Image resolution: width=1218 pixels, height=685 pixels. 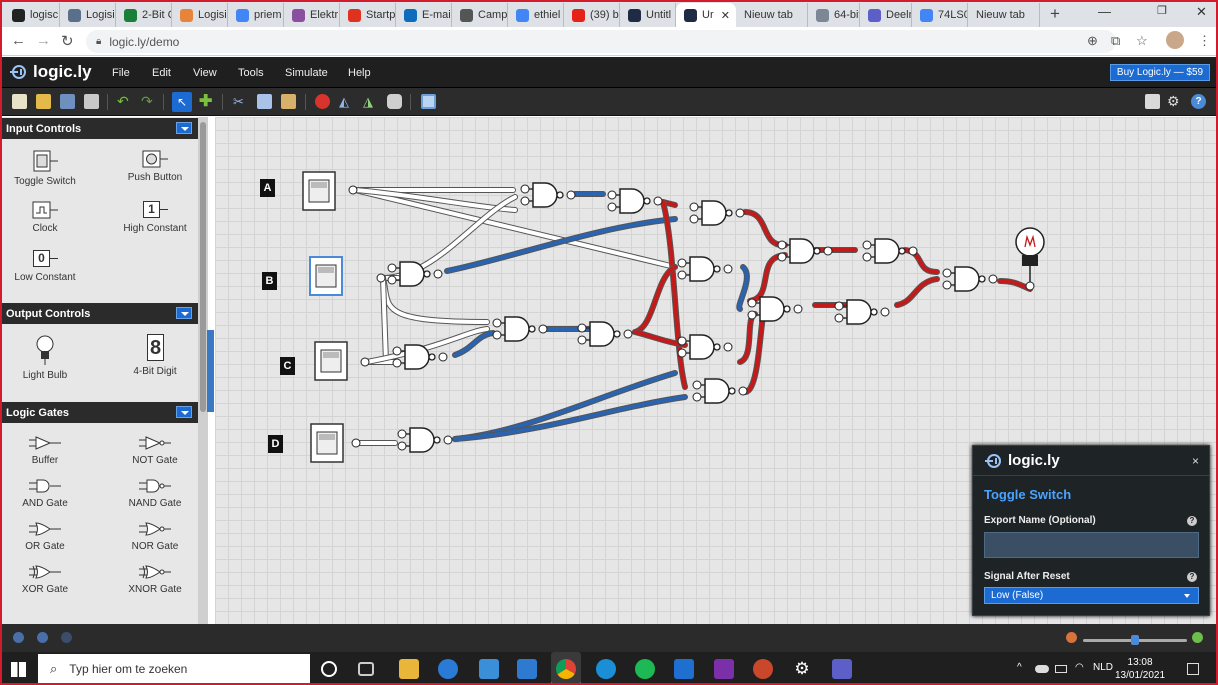 What do you see at coordinates (240, 101) in the screenshot?
I see `cut-icon: ✂` at bounding box center [240, 101].